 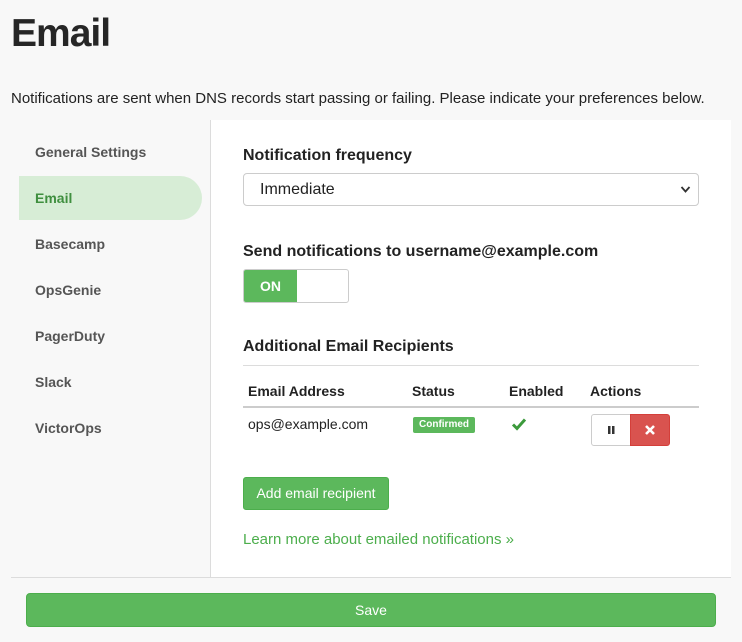 What do you see at coordinates (371, 610) in the screenshot?
I see `save-button: Save` at bounding box center [371, 610].